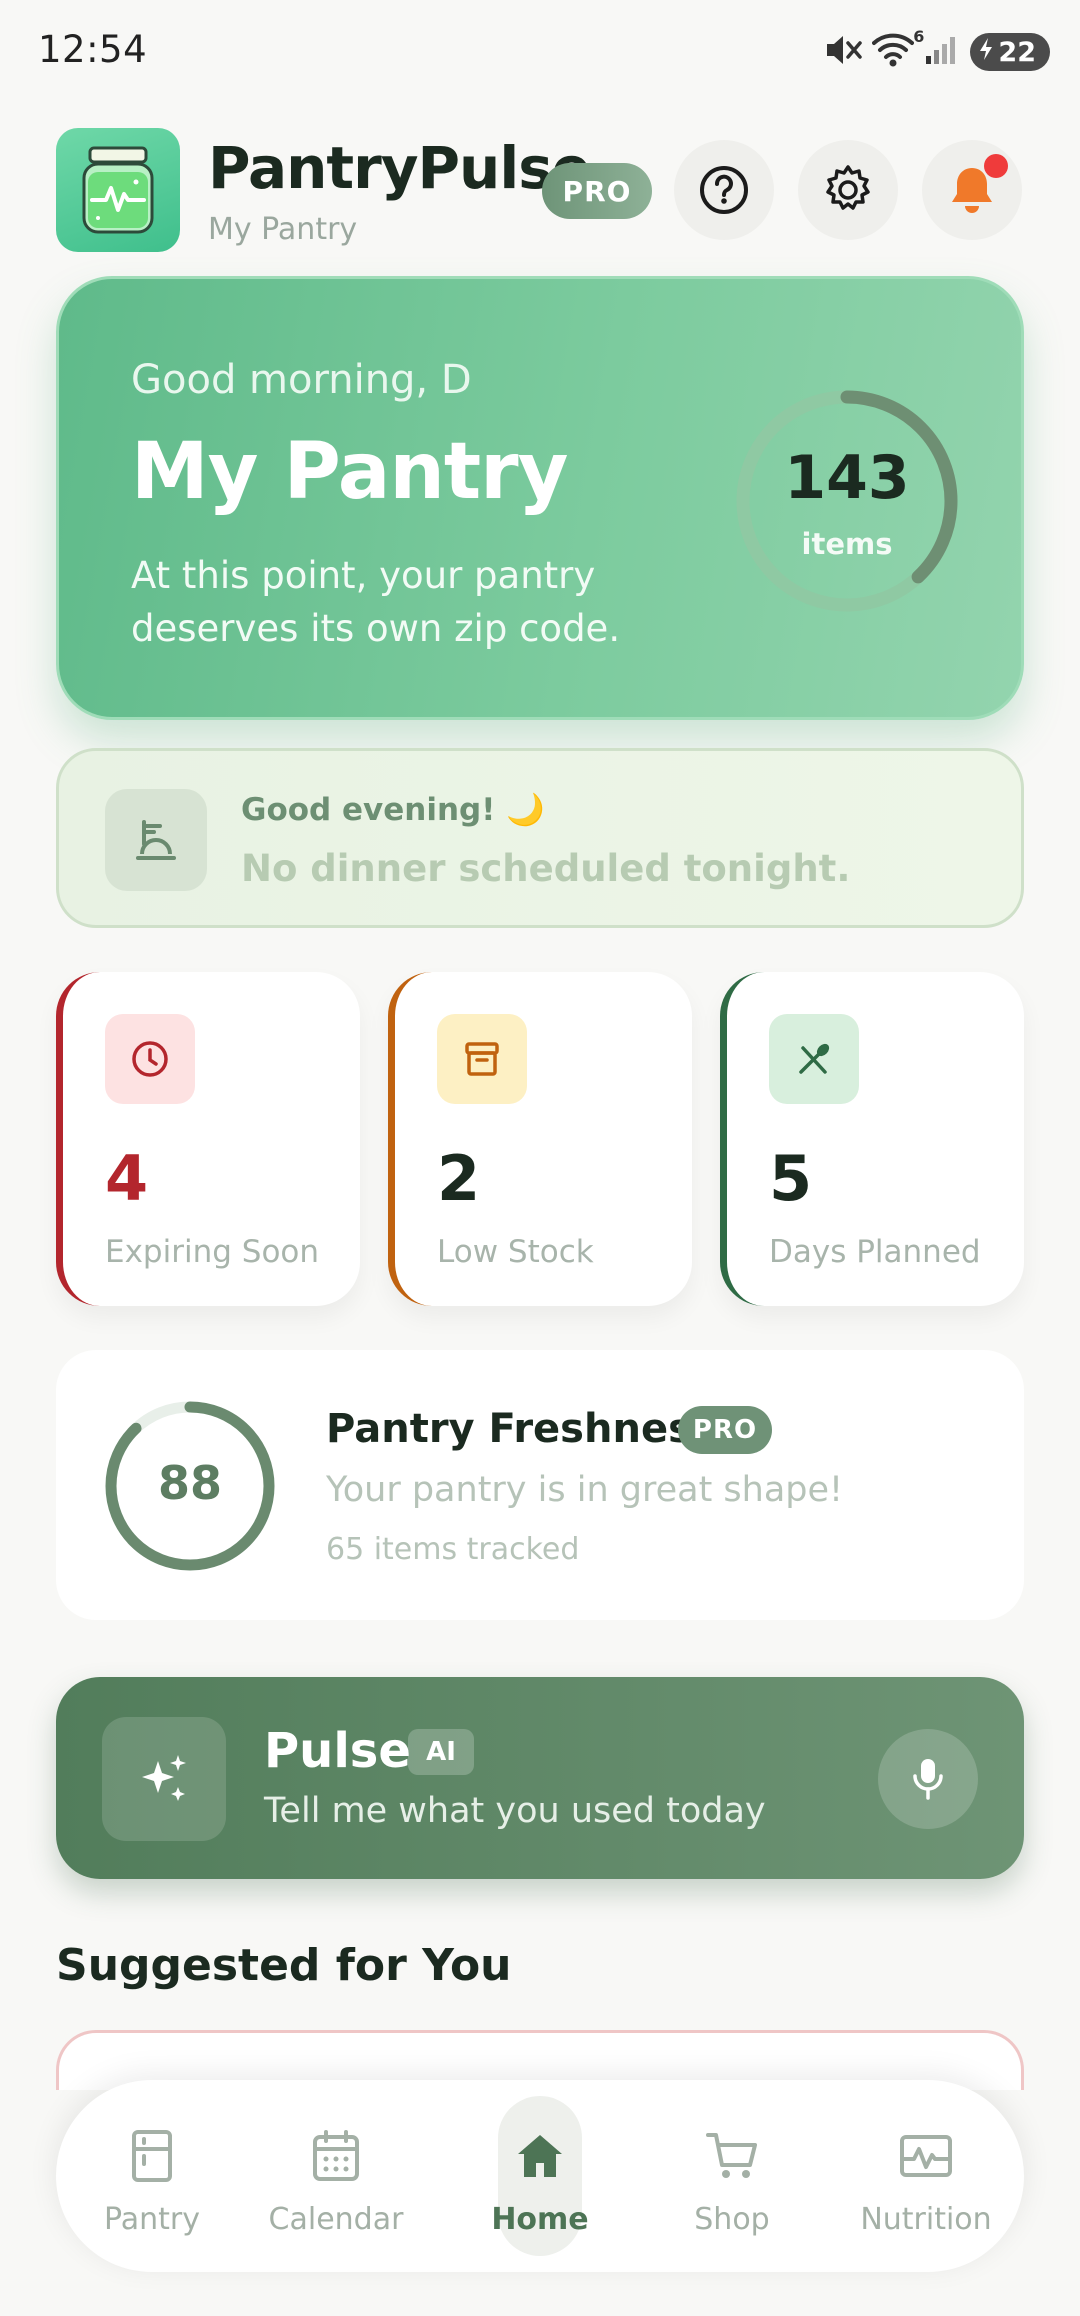  What do you see at coordinates (515, 1811) in the screenshot?
I see `pulse-subtitle: Tell me what you used today` at bounding box center [515, 1811].